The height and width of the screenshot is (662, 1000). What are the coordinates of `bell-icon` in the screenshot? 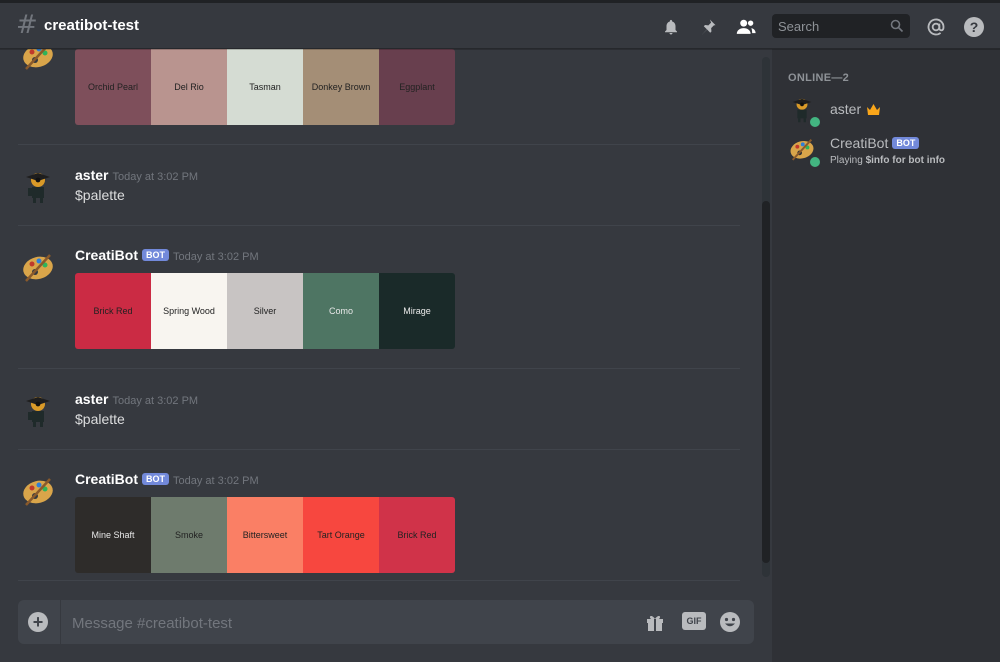 It's located at (671, 27).